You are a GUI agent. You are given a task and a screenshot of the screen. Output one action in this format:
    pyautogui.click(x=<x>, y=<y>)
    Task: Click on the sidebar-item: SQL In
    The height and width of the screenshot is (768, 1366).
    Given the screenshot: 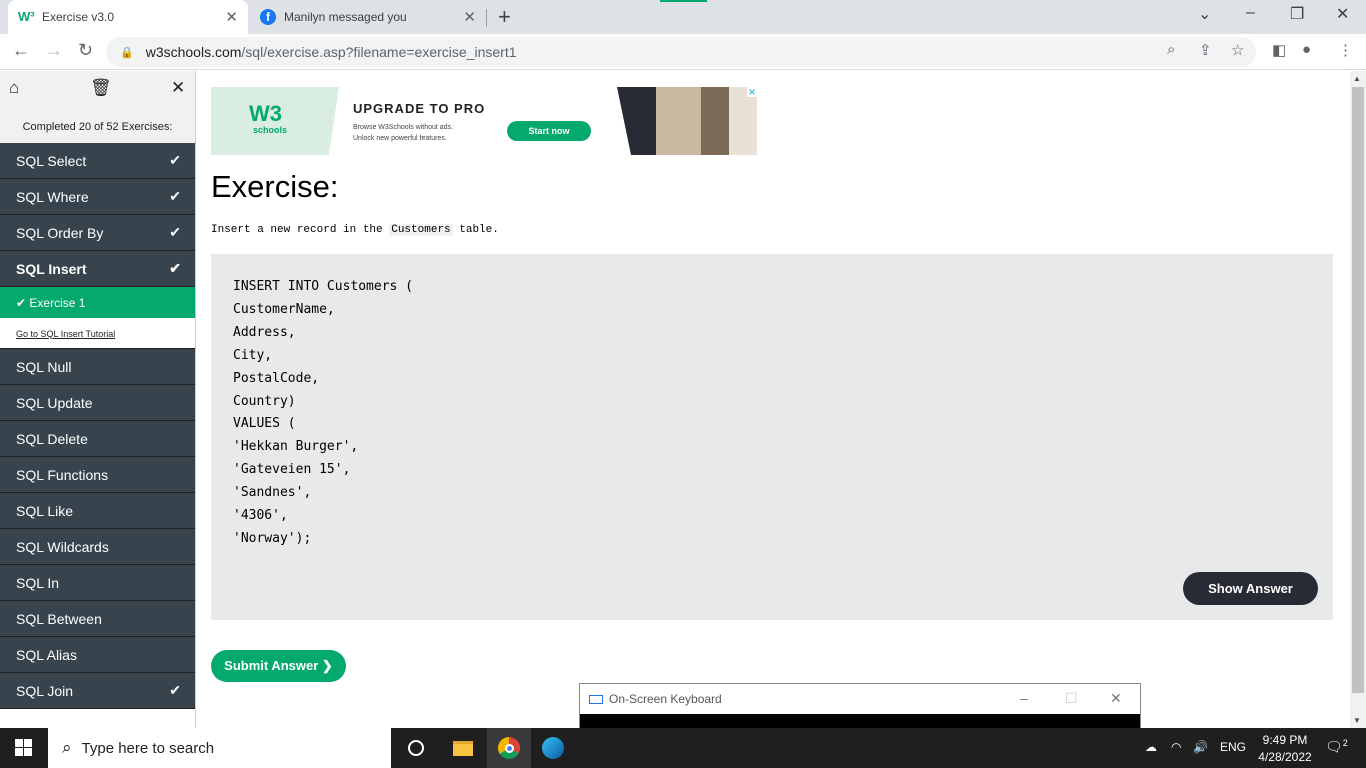 What is the action you would take?
    pyautogui.click(x=97, y=583)
    